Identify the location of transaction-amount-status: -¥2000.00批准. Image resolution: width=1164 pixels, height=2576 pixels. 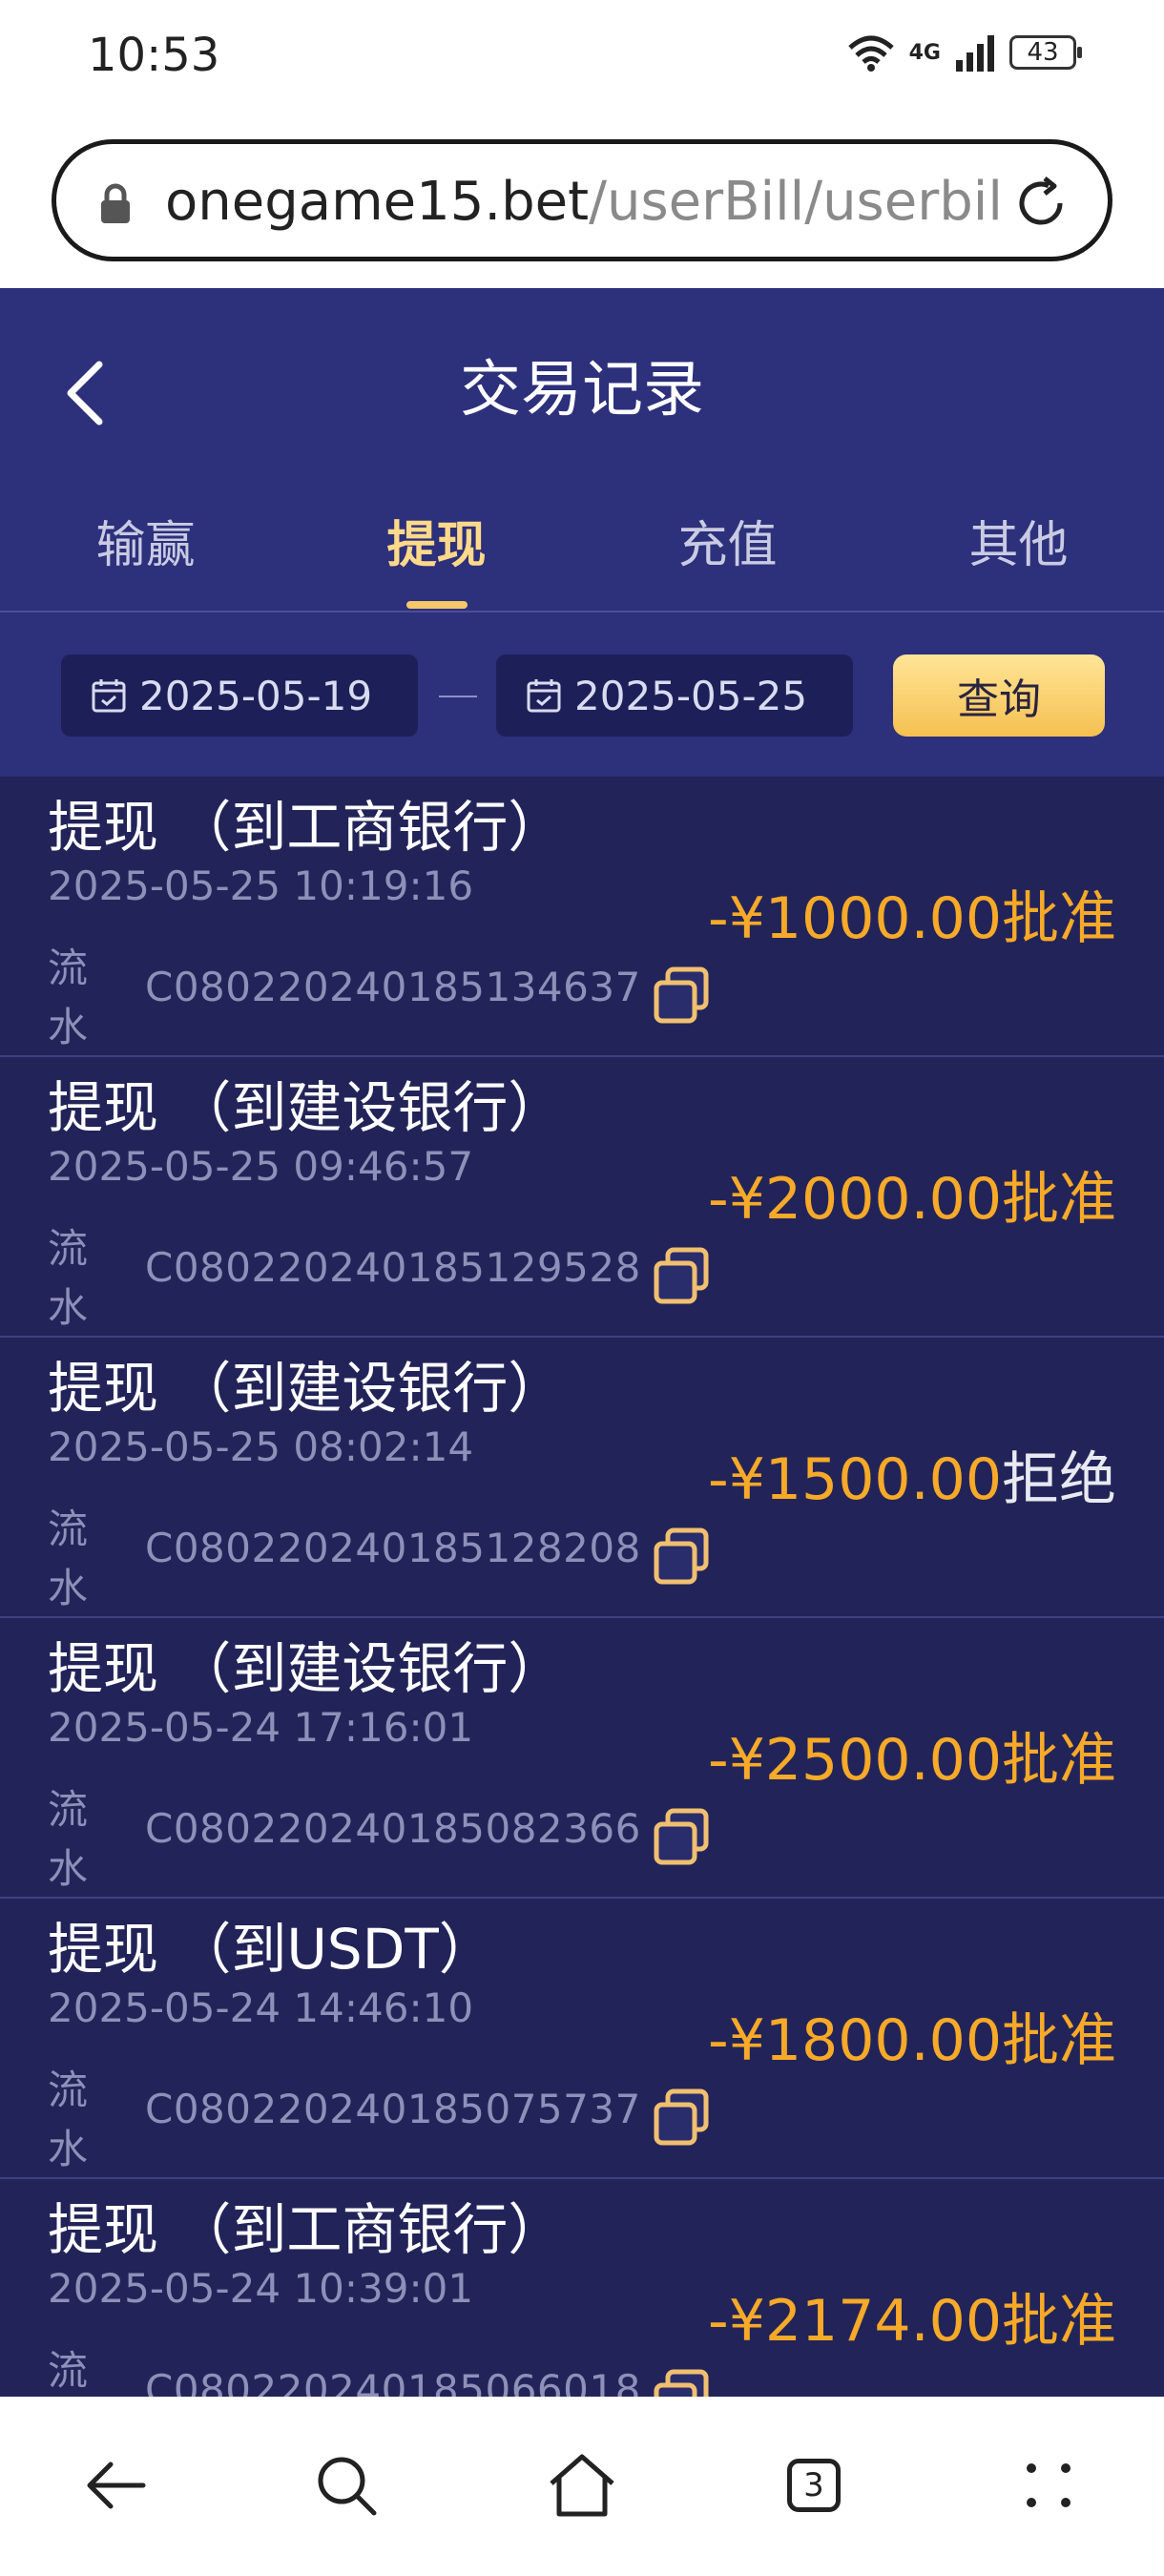
(912, 1194).